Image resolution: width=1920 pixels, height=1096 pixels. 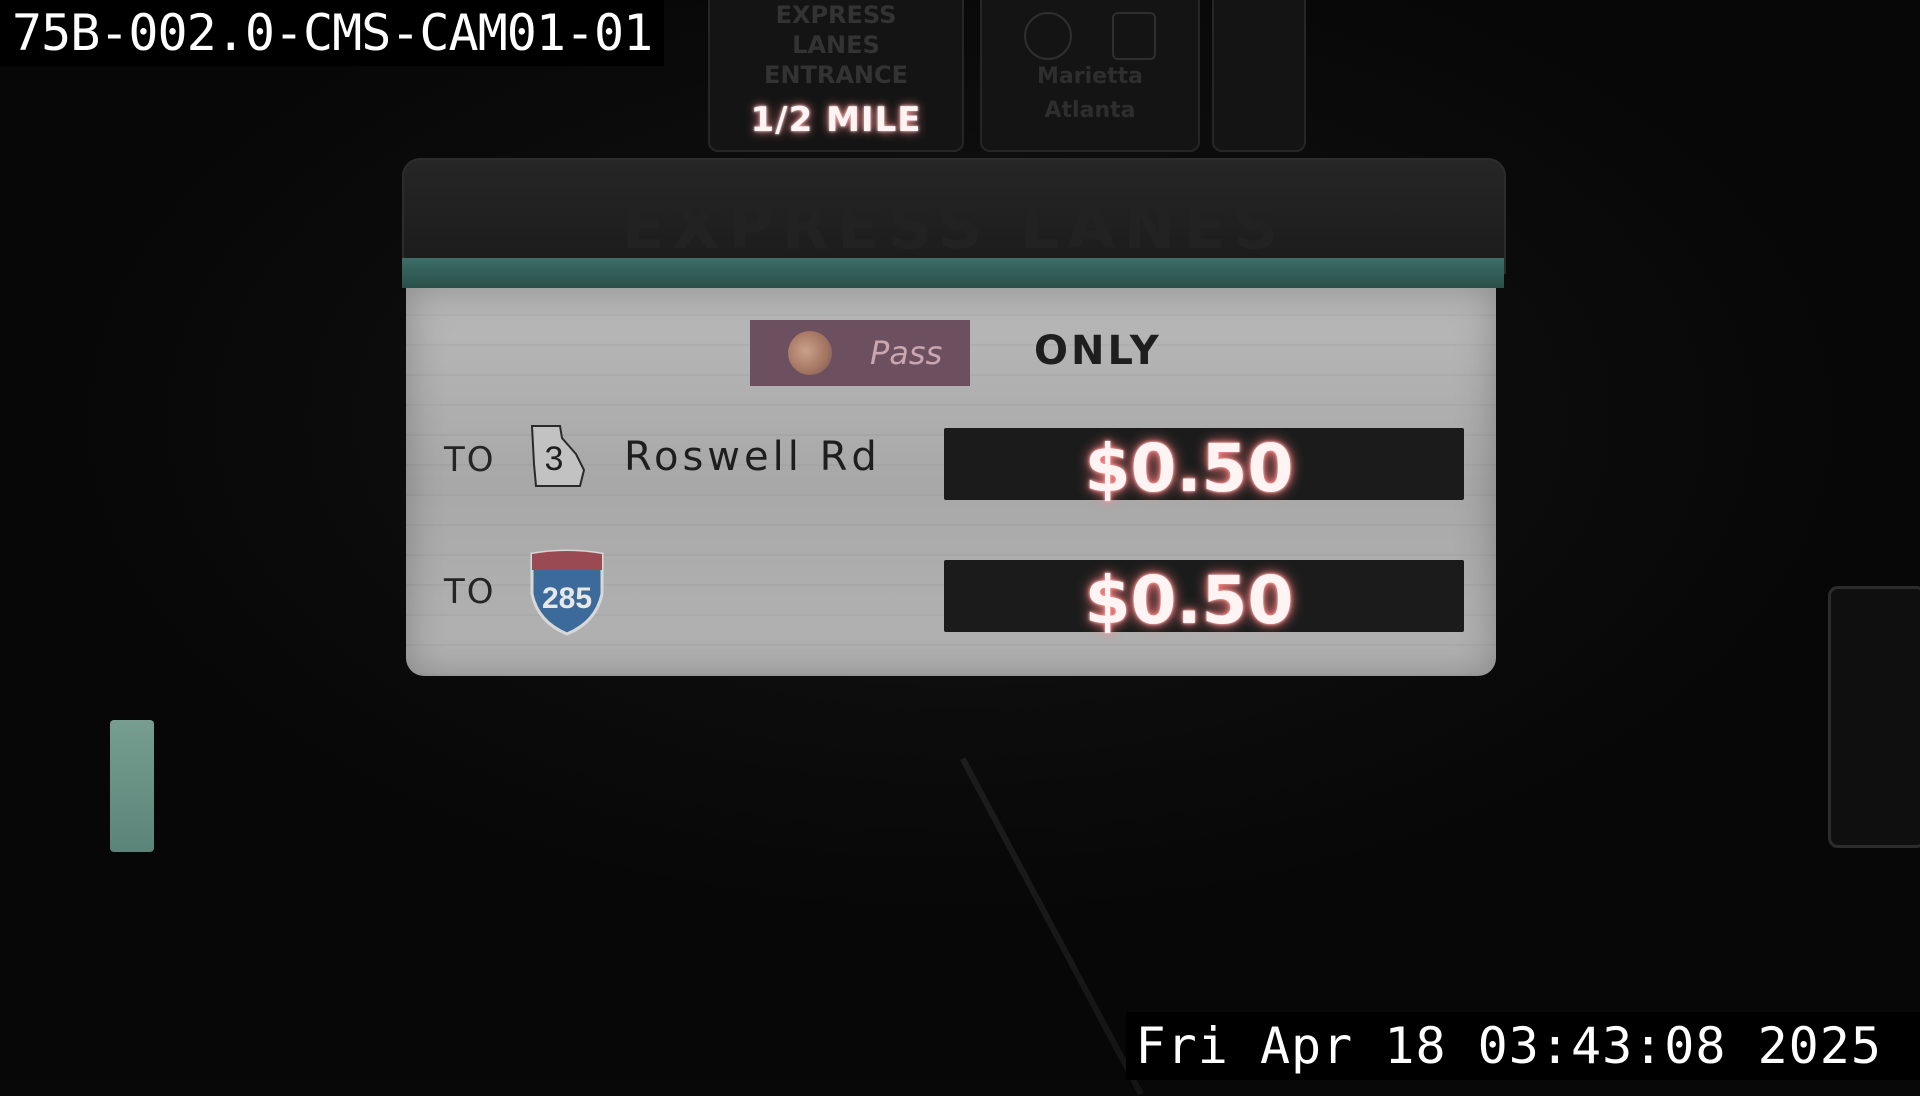 I want to click on express-lanes-entrance-sign: EXPRESS LANES ENTRANCE 1/2 MILE, so click(x=836, y=76).